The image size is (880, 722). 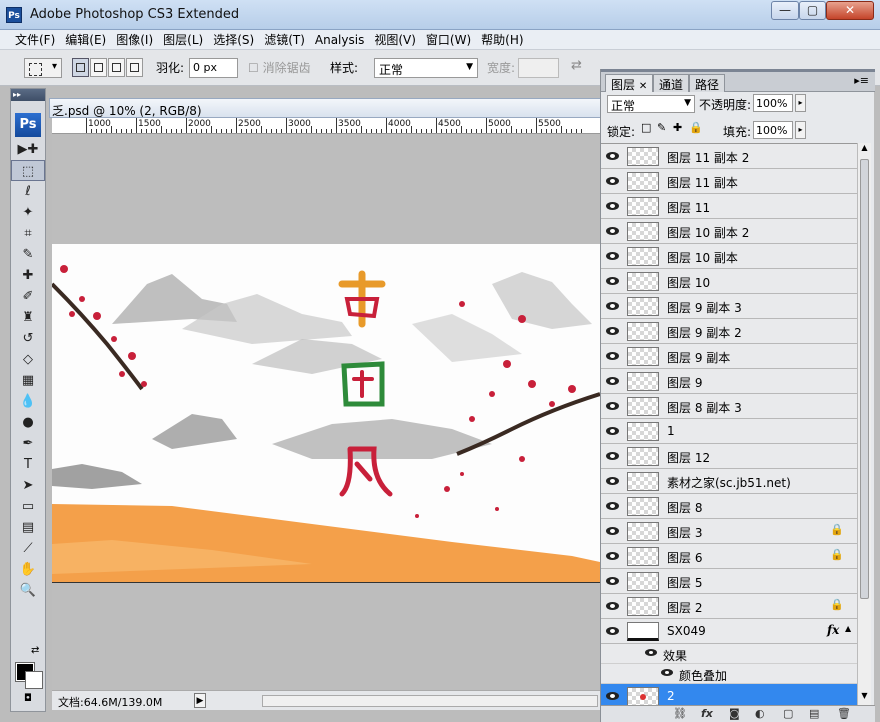 I want to click on blend-mode-select: 正常, so click(x=651, y=104).